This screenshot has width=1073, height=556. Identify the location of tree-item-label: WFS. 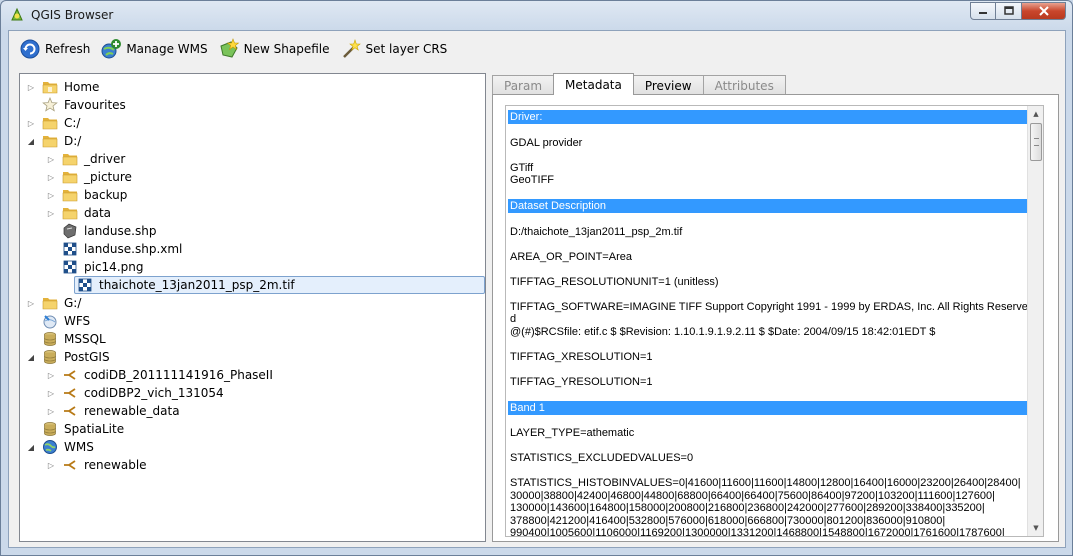
(77, 321).